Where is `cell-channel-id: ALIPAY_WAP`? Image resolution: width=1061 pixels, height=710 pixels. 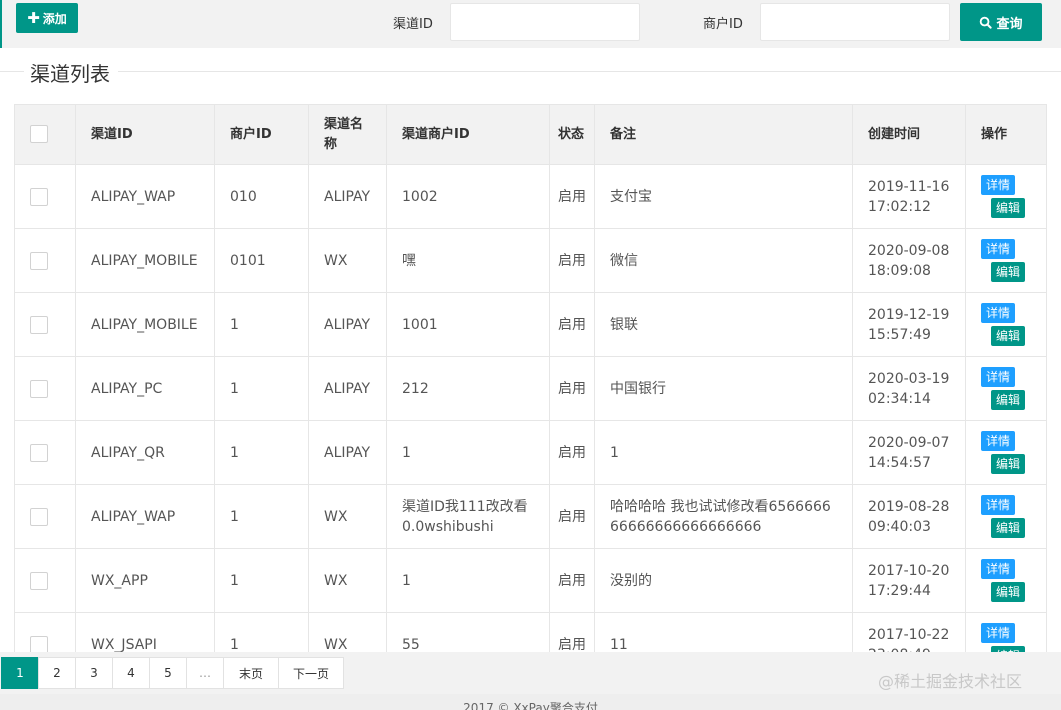 cell-channel-id: ALIPAY_WAP is located at coordinates (145, 516).